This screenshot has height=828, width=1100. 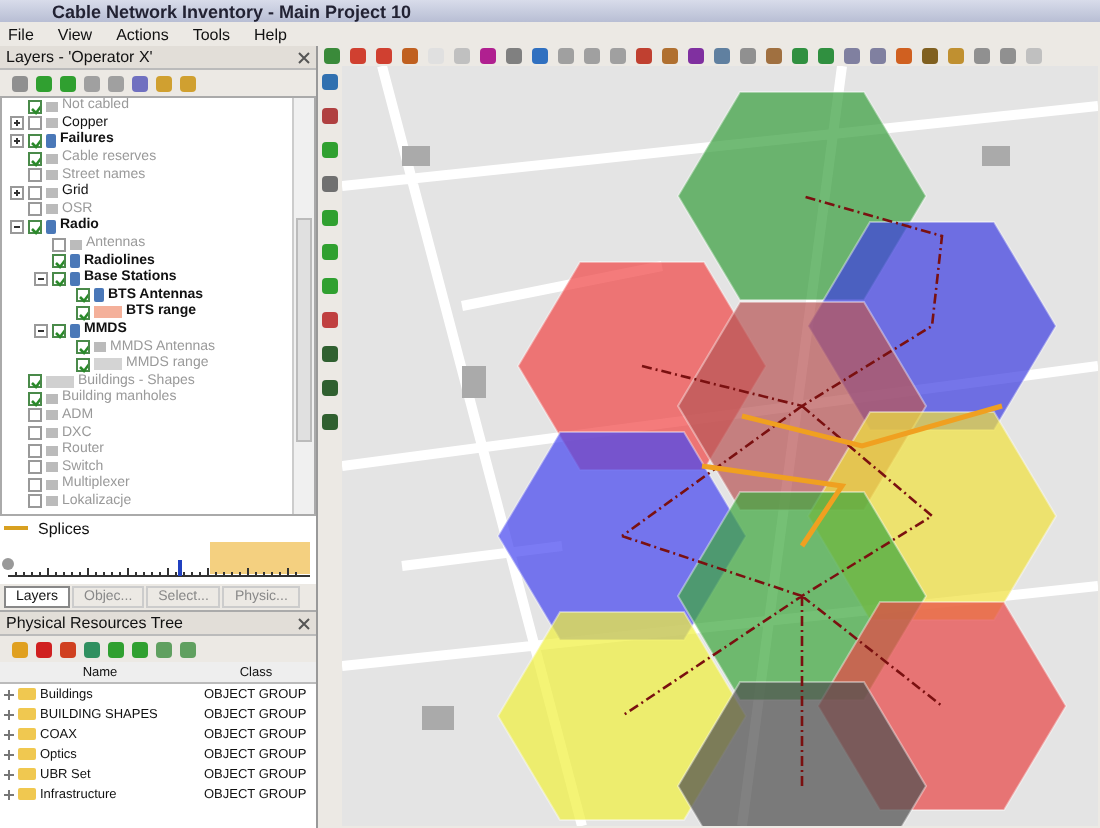 What do you see at coordinates (64, 528) in the screenshot?
I see `legend-label: Splices` at bounding box center [64, 528].